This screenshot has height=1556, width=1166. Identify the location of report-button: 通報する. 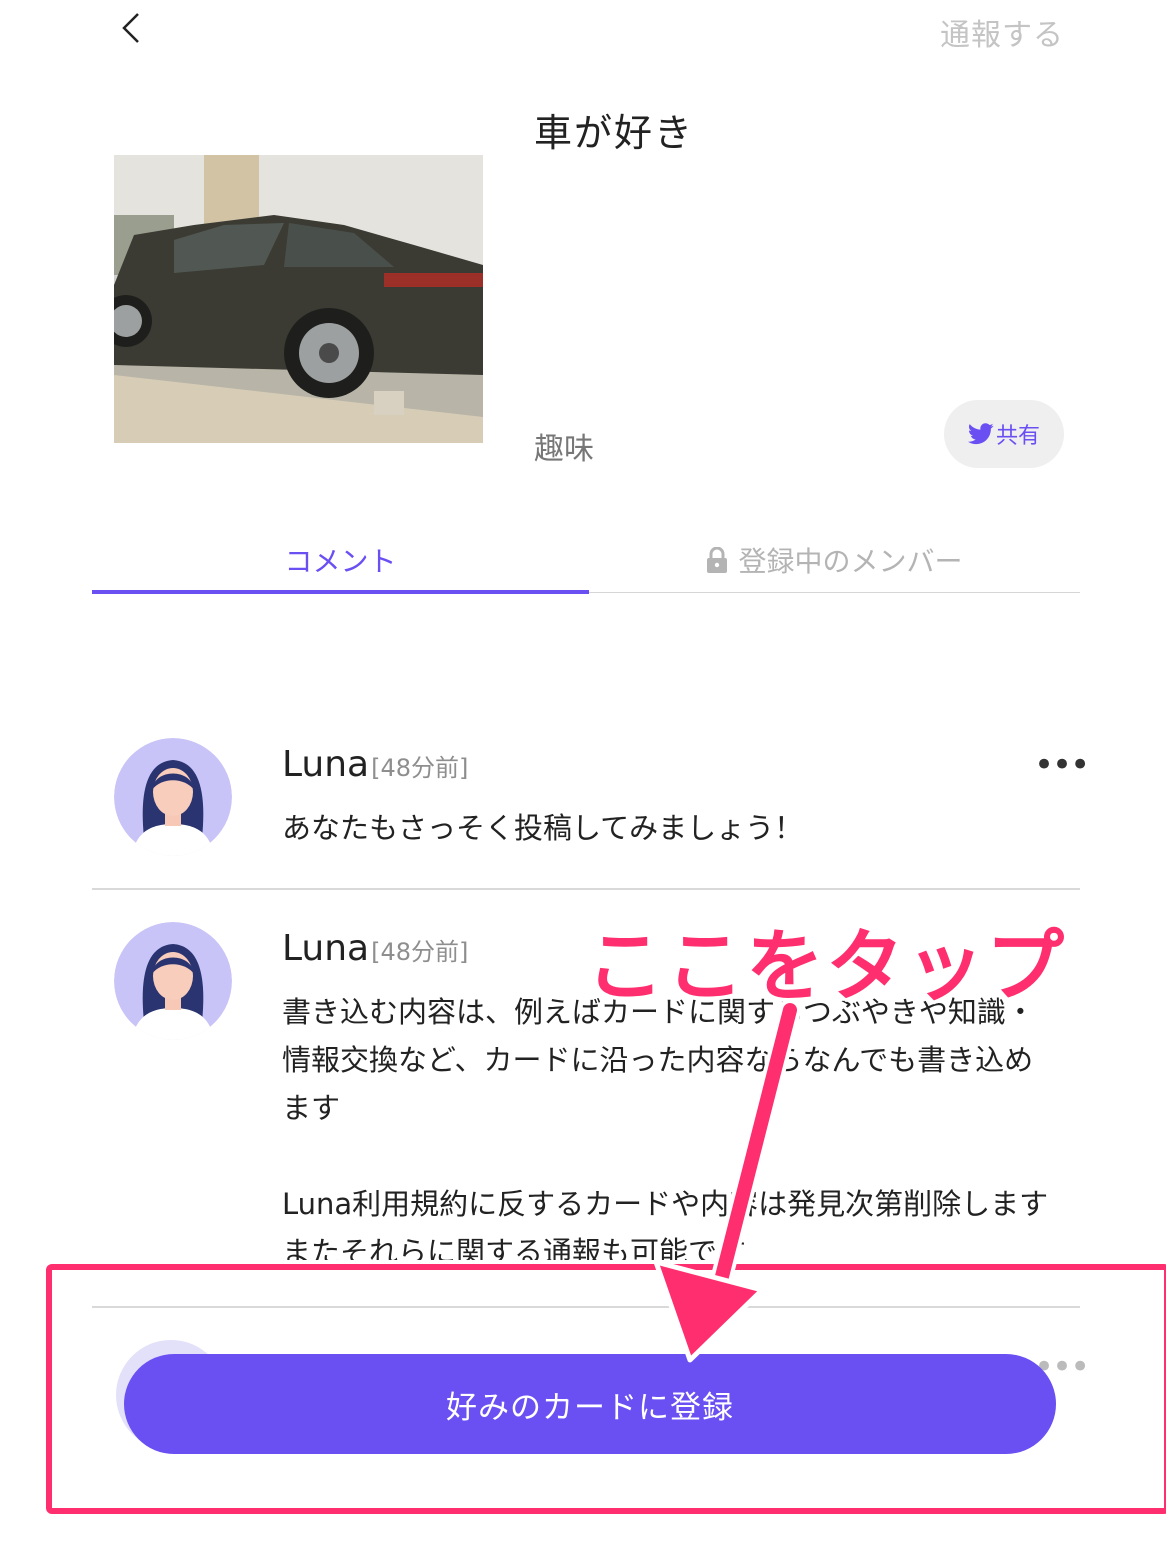
(1002, 32).